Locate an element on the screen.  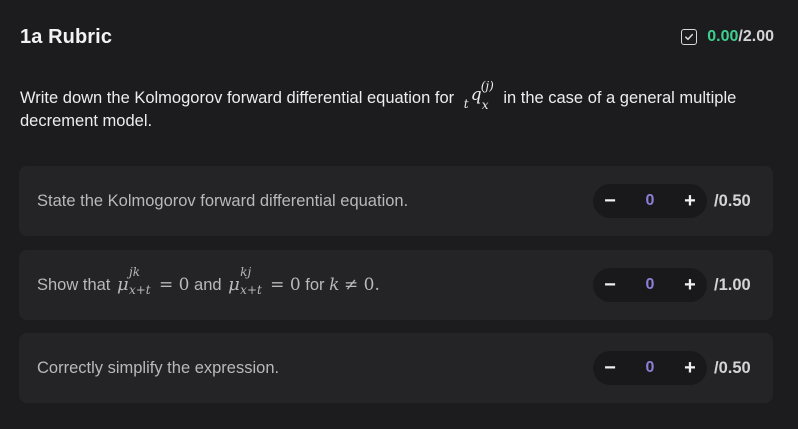
rubric-title: 1a Rubric is located at coordinates (66, 36).